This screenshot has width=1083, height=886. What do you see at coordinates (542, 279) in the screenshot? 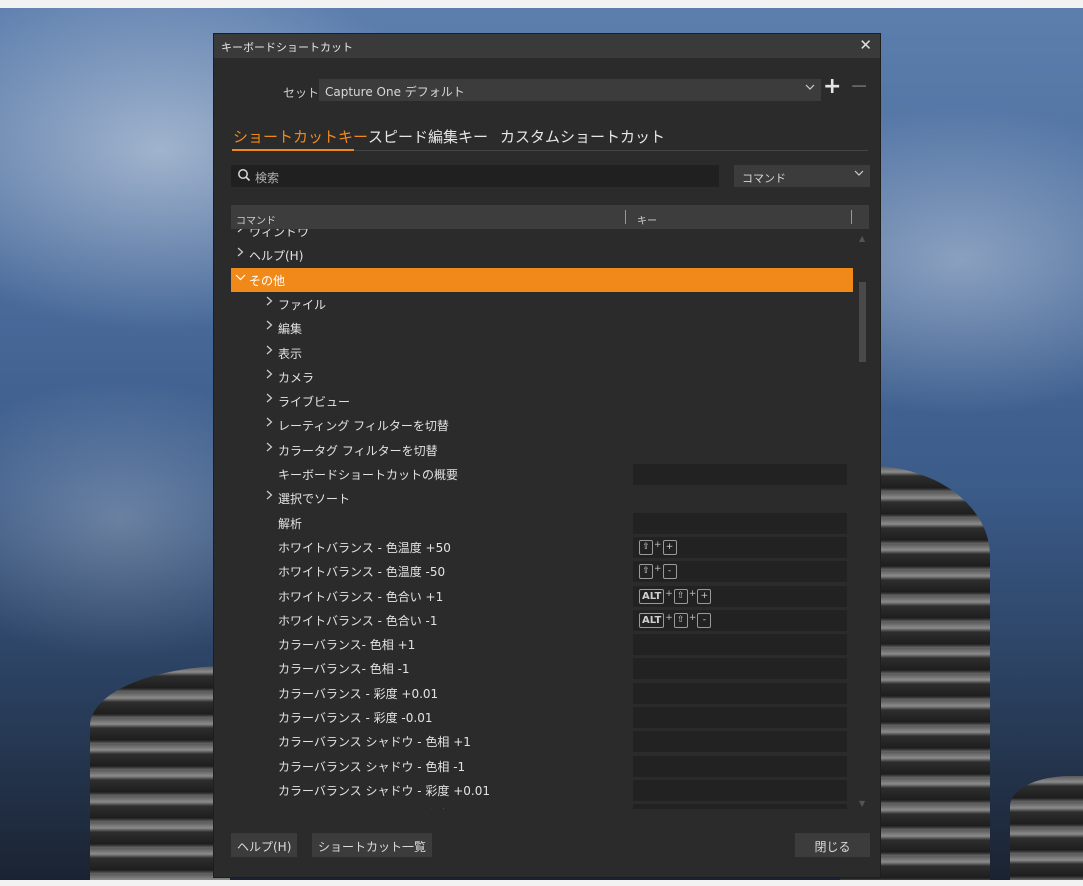
I see `category-row: その他` at bounding box center [542, 279].